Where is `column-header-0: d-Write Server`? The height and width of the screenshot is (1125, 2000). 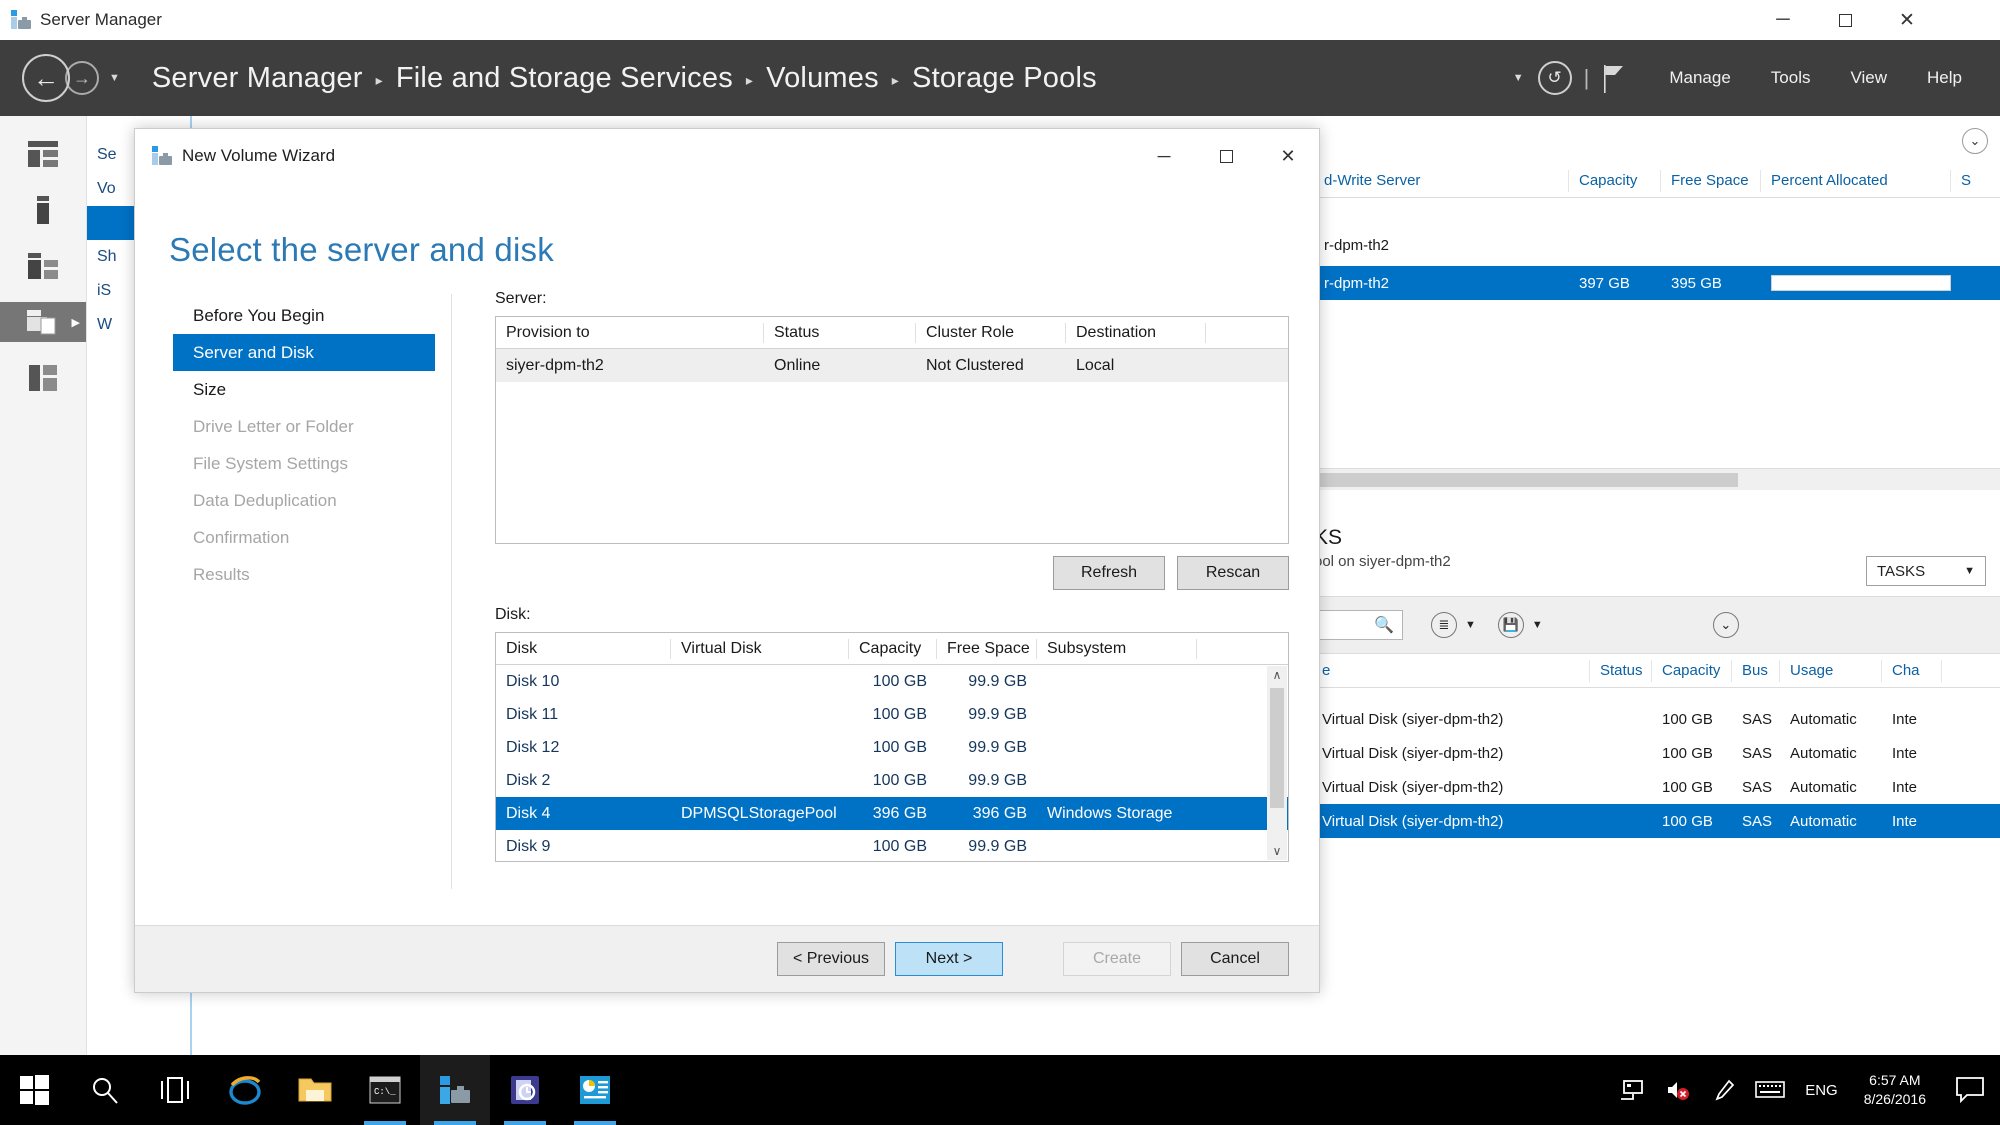 column-header-0: d-Write Server is located at coordinates (1441, 180).